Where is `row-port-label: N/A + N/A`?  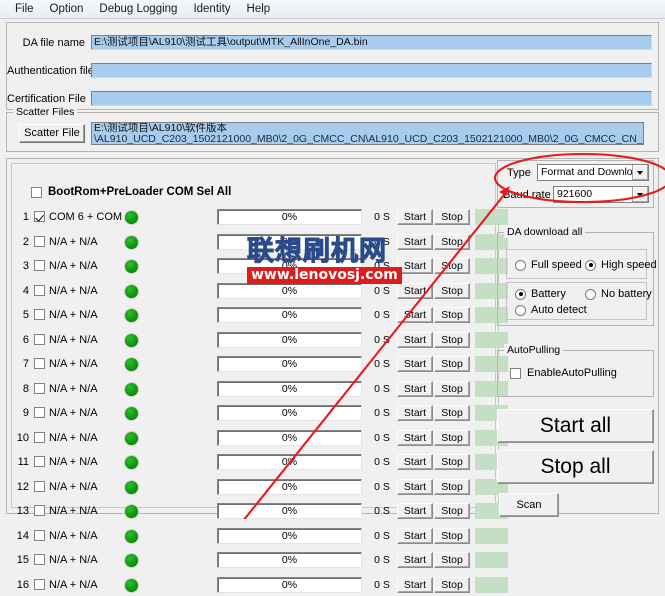
row-port-label: N/A + N/A is located at coordinates (73, 241).